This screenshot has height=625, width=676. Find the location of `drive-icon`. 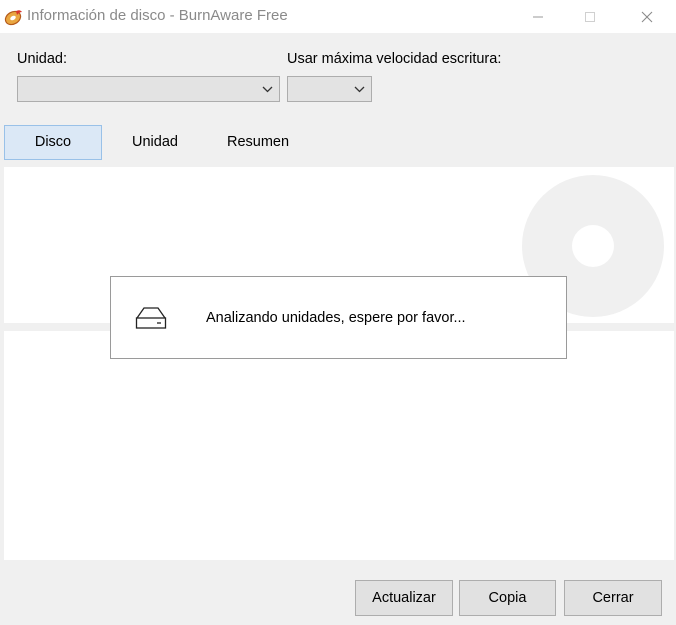

drive-icon is located at coordinates (151, 318).